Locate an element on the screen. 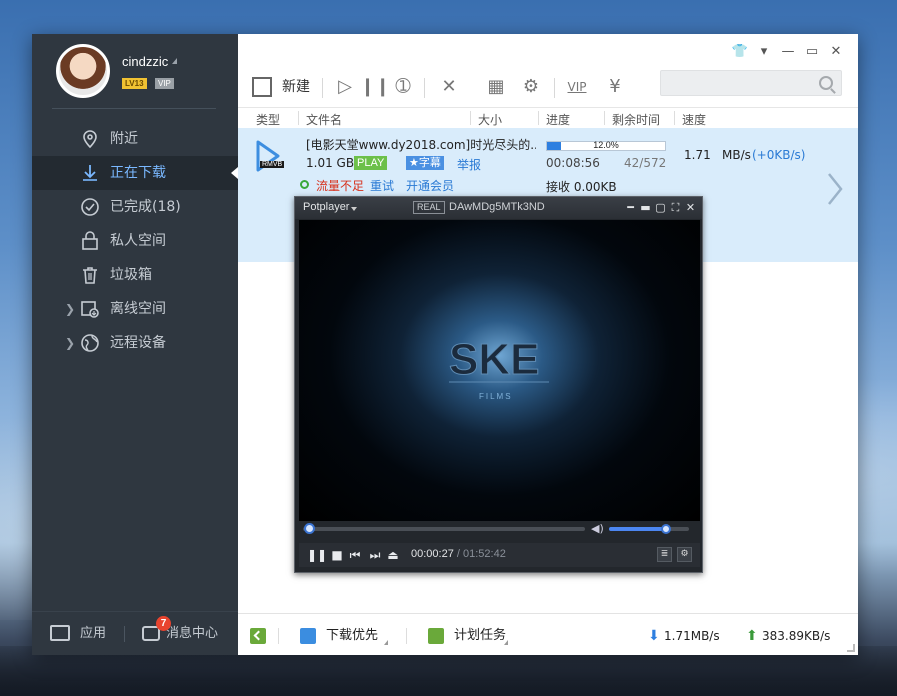 The height and width of the screenshot is (696, 897). eject-icon: ⏏ is located at coordinates (393, 555).